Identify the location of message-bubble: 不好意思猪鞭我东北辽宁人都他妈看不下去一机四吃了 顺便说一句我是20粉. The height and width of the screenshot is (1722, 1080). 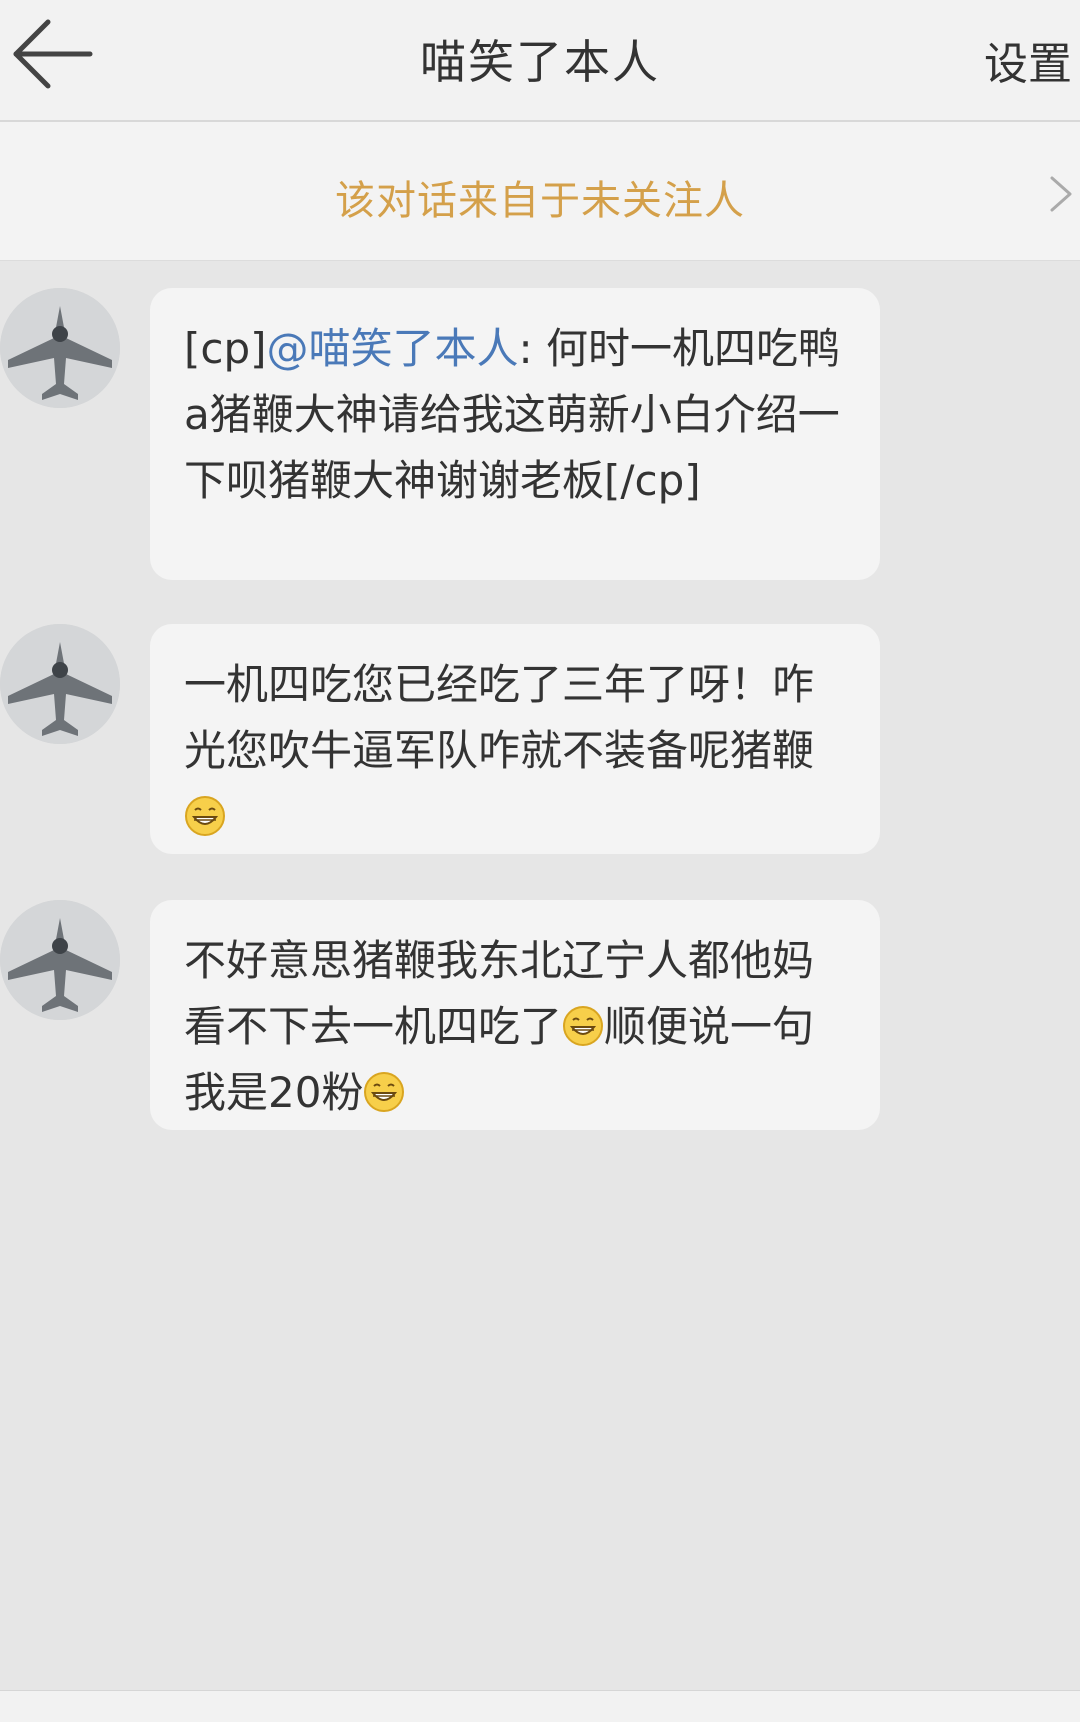
(515, 1015).